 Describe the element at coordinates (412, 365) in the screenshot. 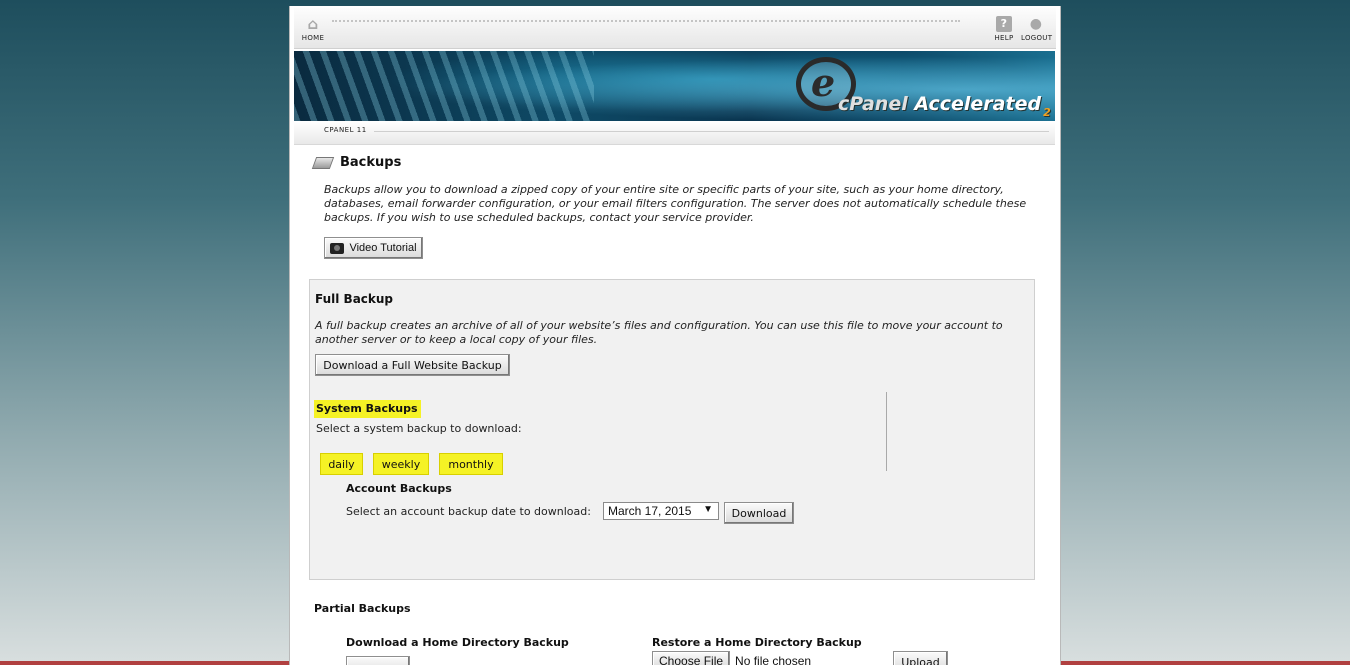

I see `download-full-backup-button: Download a Full Website Backup` at that location.